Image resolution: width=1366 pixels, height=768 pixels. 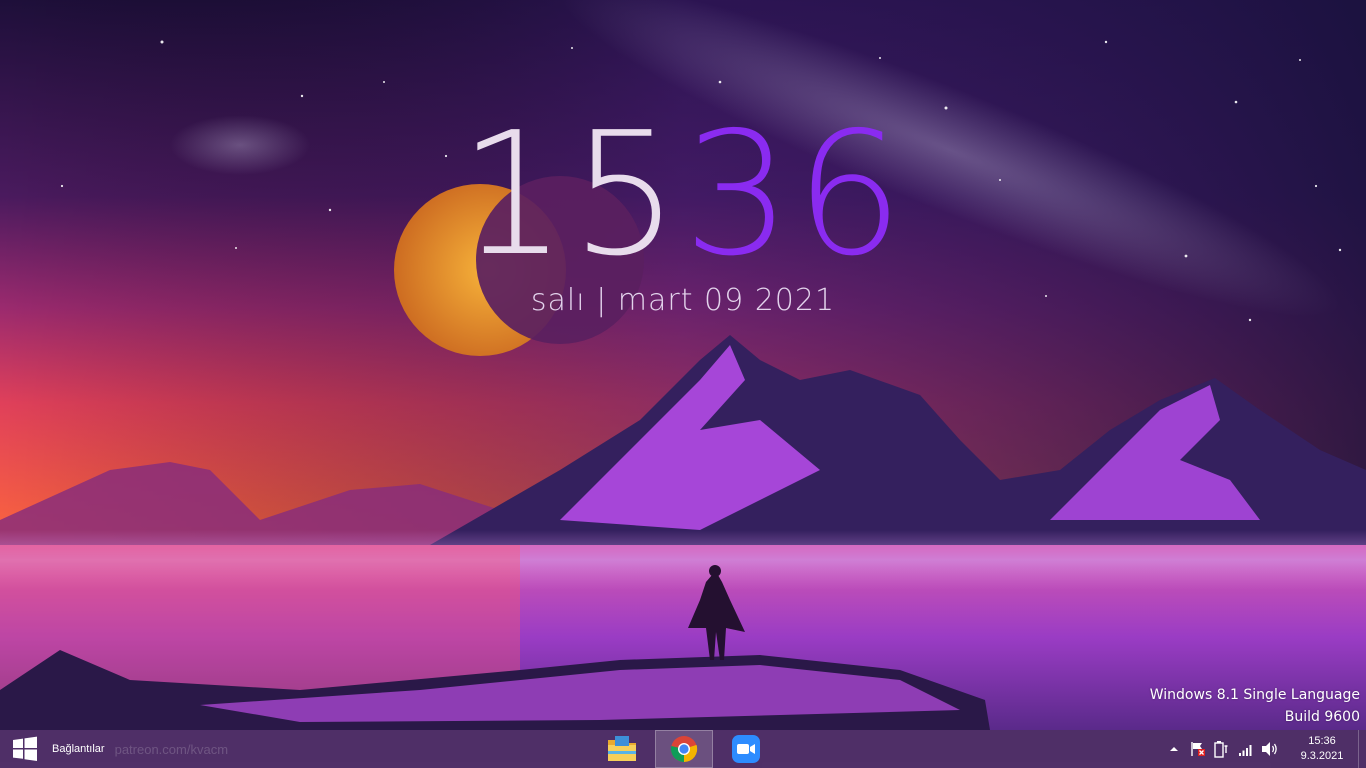 I want to click on chevron-up-icon, so click(x=1174, y=749).